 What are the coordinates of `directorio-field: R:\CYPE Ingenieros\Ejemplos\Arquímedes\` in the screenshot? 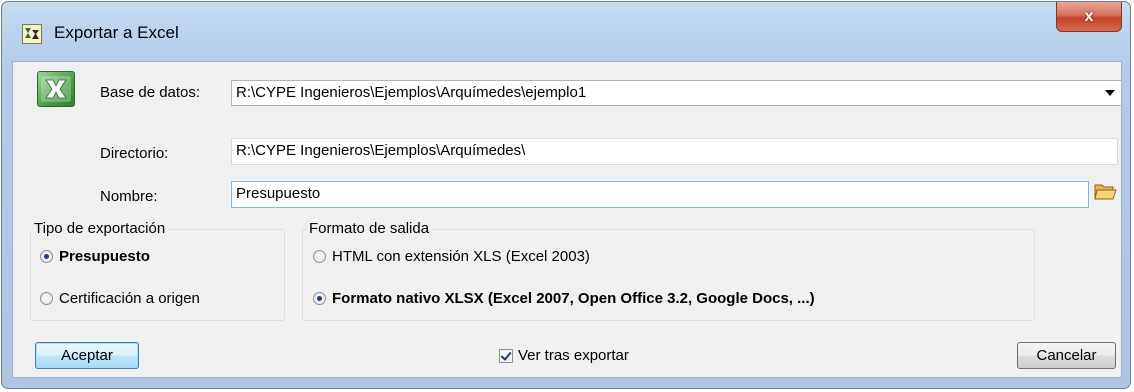 It's located at (674, 151).